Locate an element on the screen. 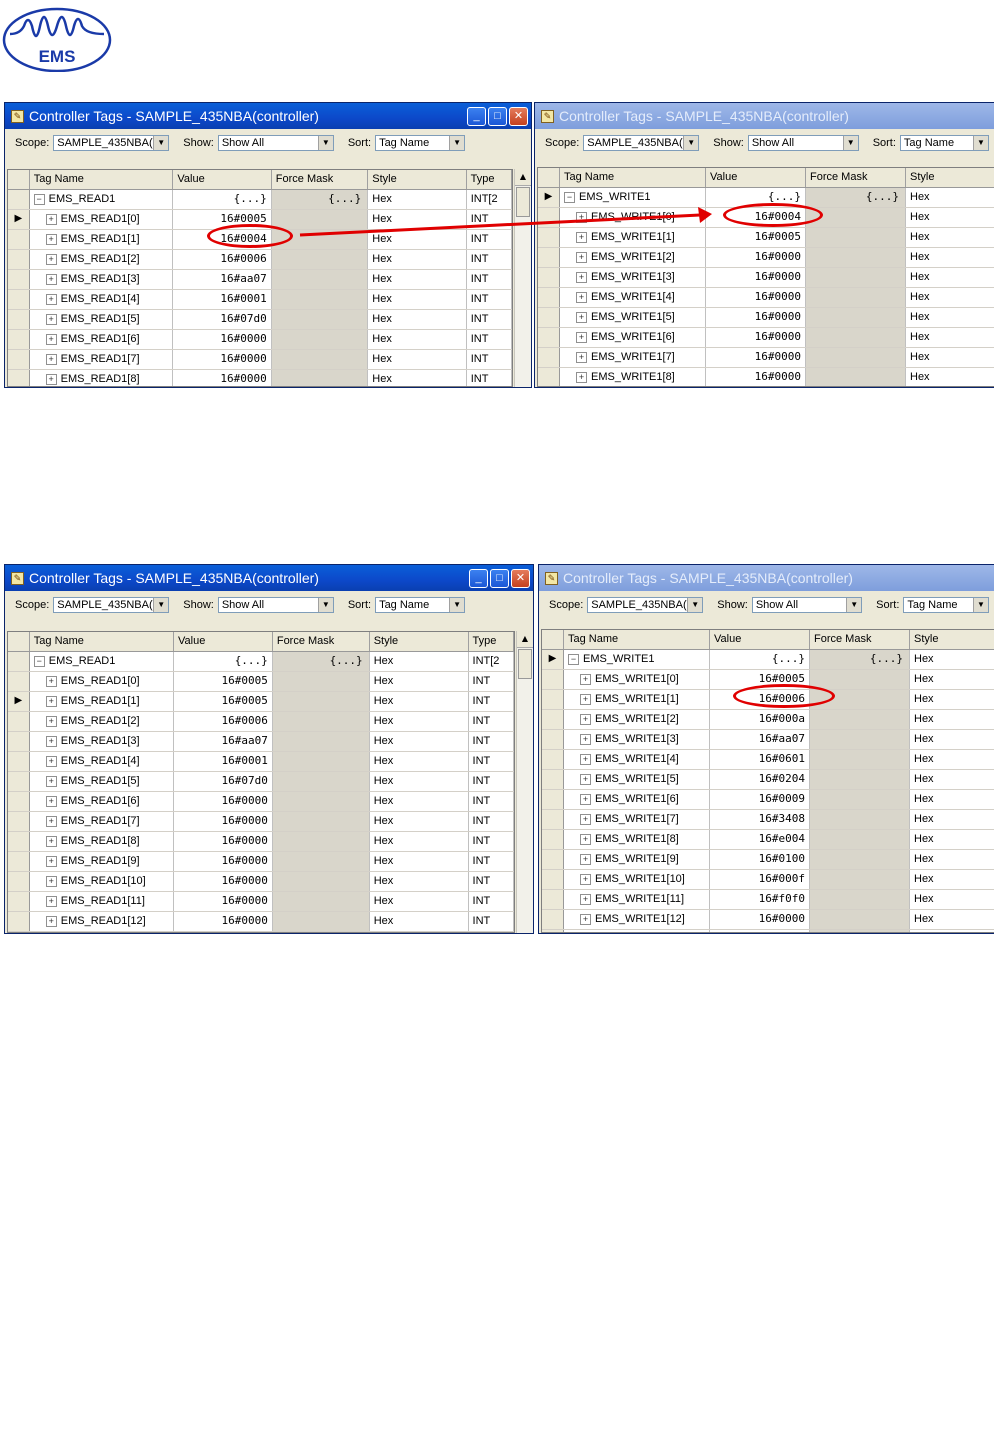 The width and height of the screenshot is (994, 1434). value-cell: 16#0009 is located at coordinates (760, 799).